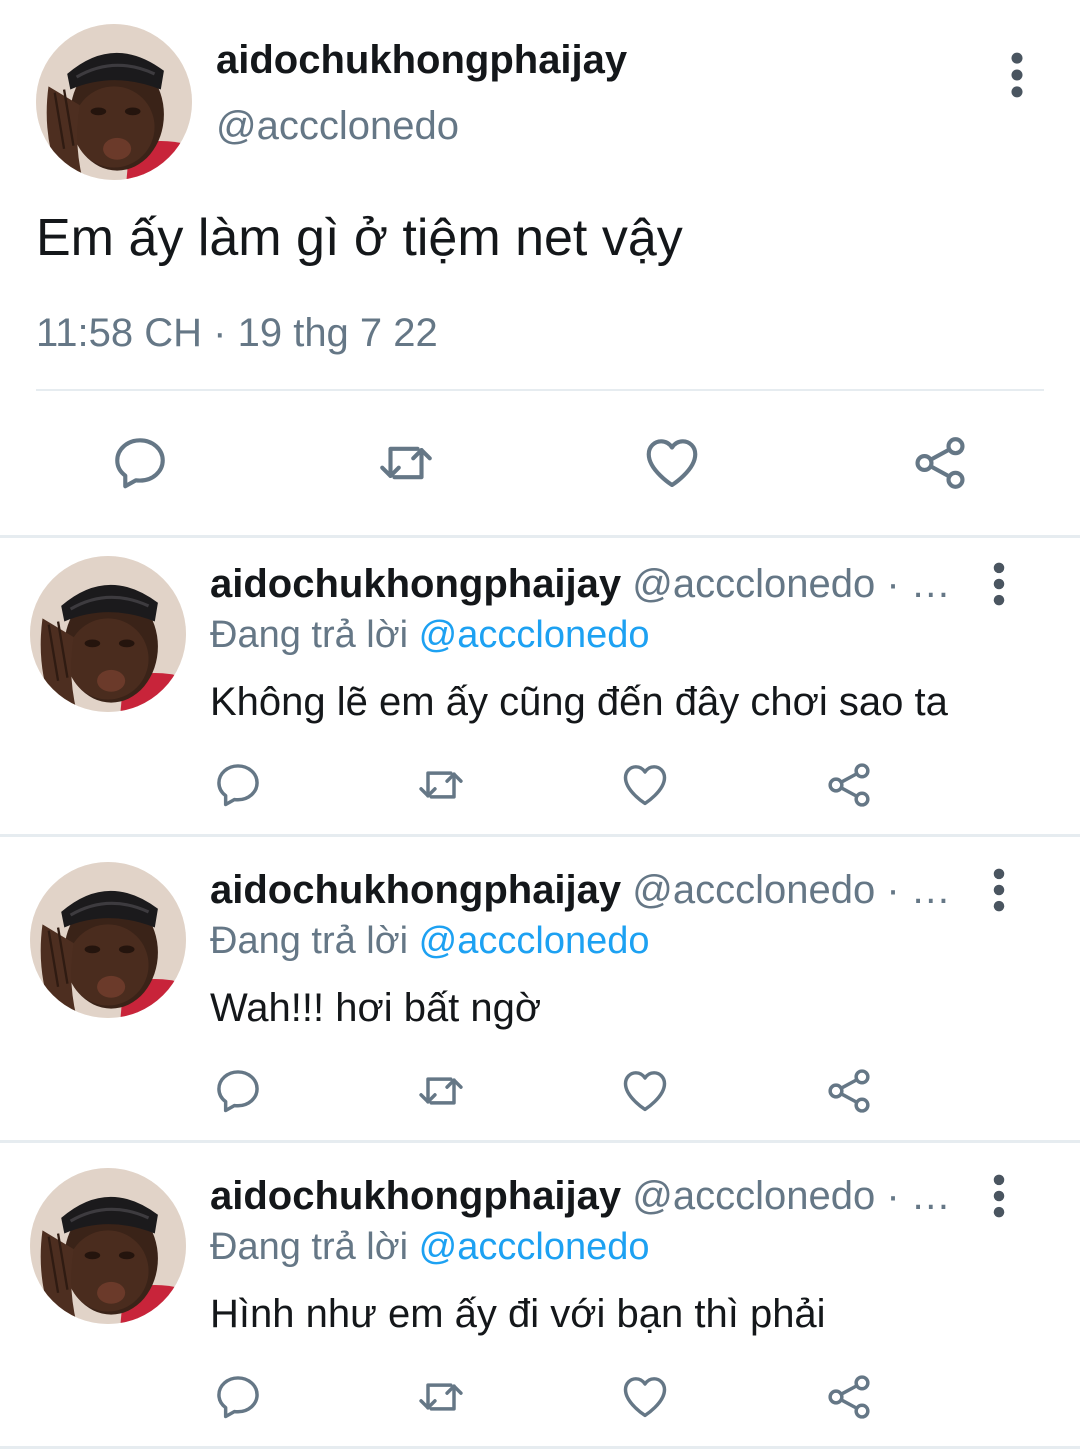 The width and height of the screenshot is (1080, 1449). What do you see at coordinates (119, 333) in the screenshot?
I see `tweet-time: 11:58 CH` at bounding box center [119, 333].